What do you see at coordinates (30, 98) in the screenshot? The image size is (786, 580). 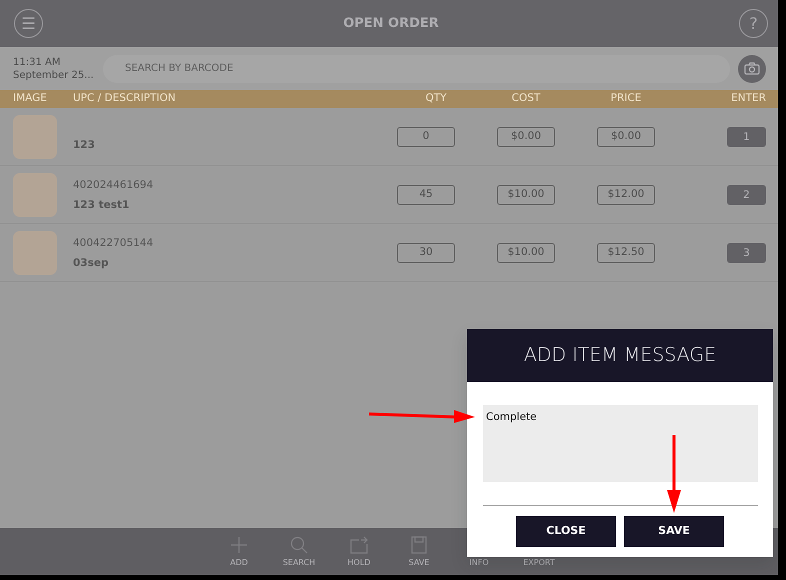 I see `column-header: IMAGE` at bounding box center [30, 98].